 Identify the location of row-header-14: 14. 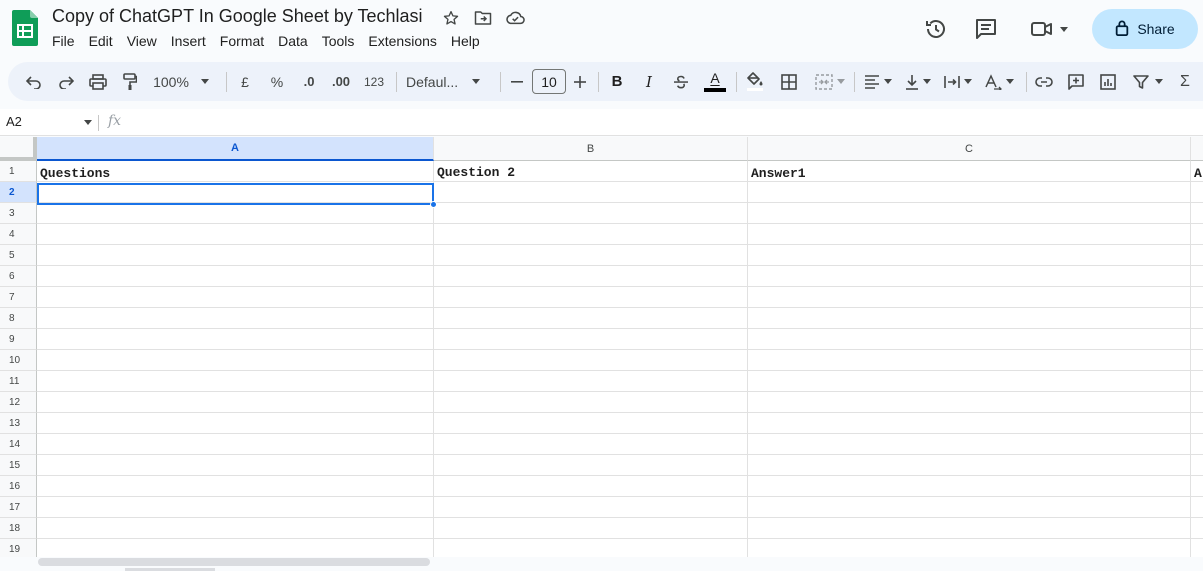
(18, 444).